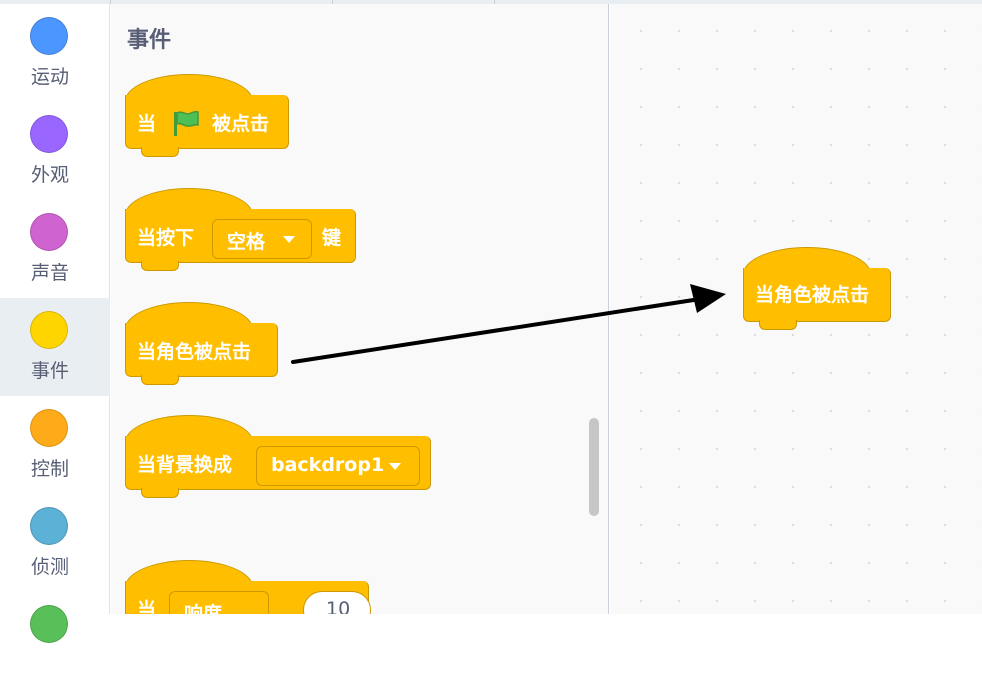 This screenshot has height=690, width=982. I want to click on category-label: 控制, so click(49, 469).